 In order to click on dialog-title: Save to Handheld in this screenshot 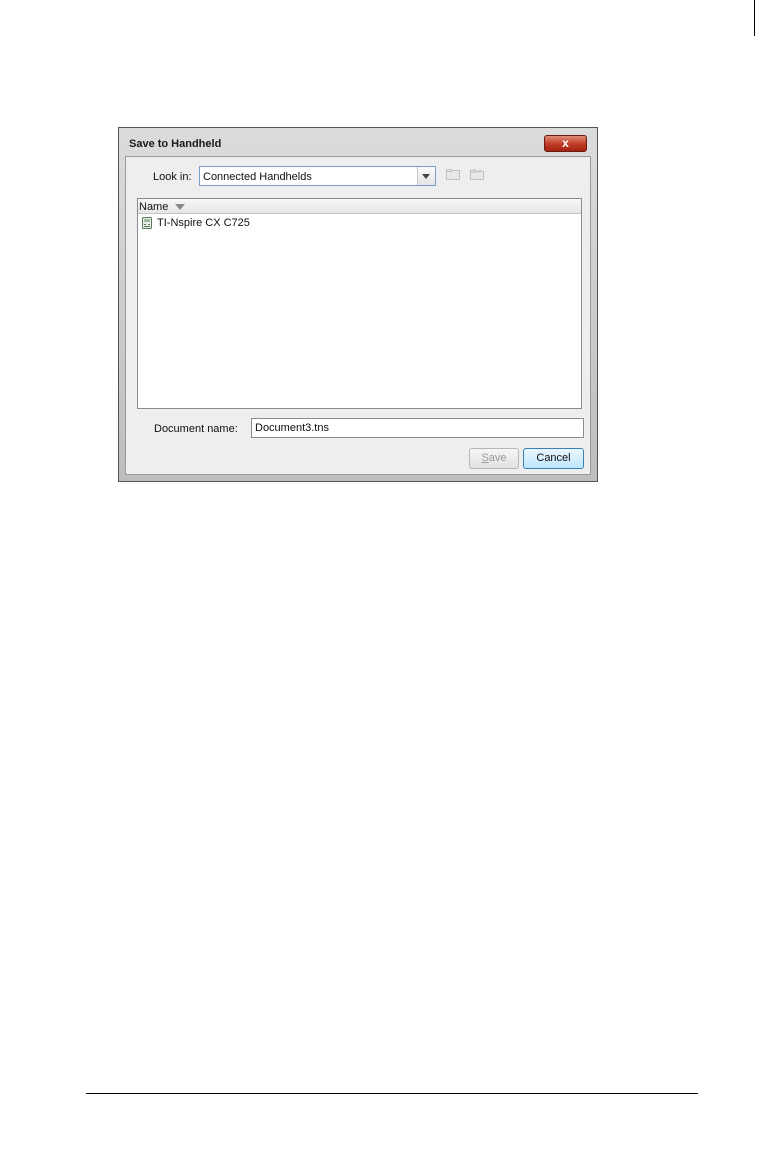, I will do `click(175, 144)`.